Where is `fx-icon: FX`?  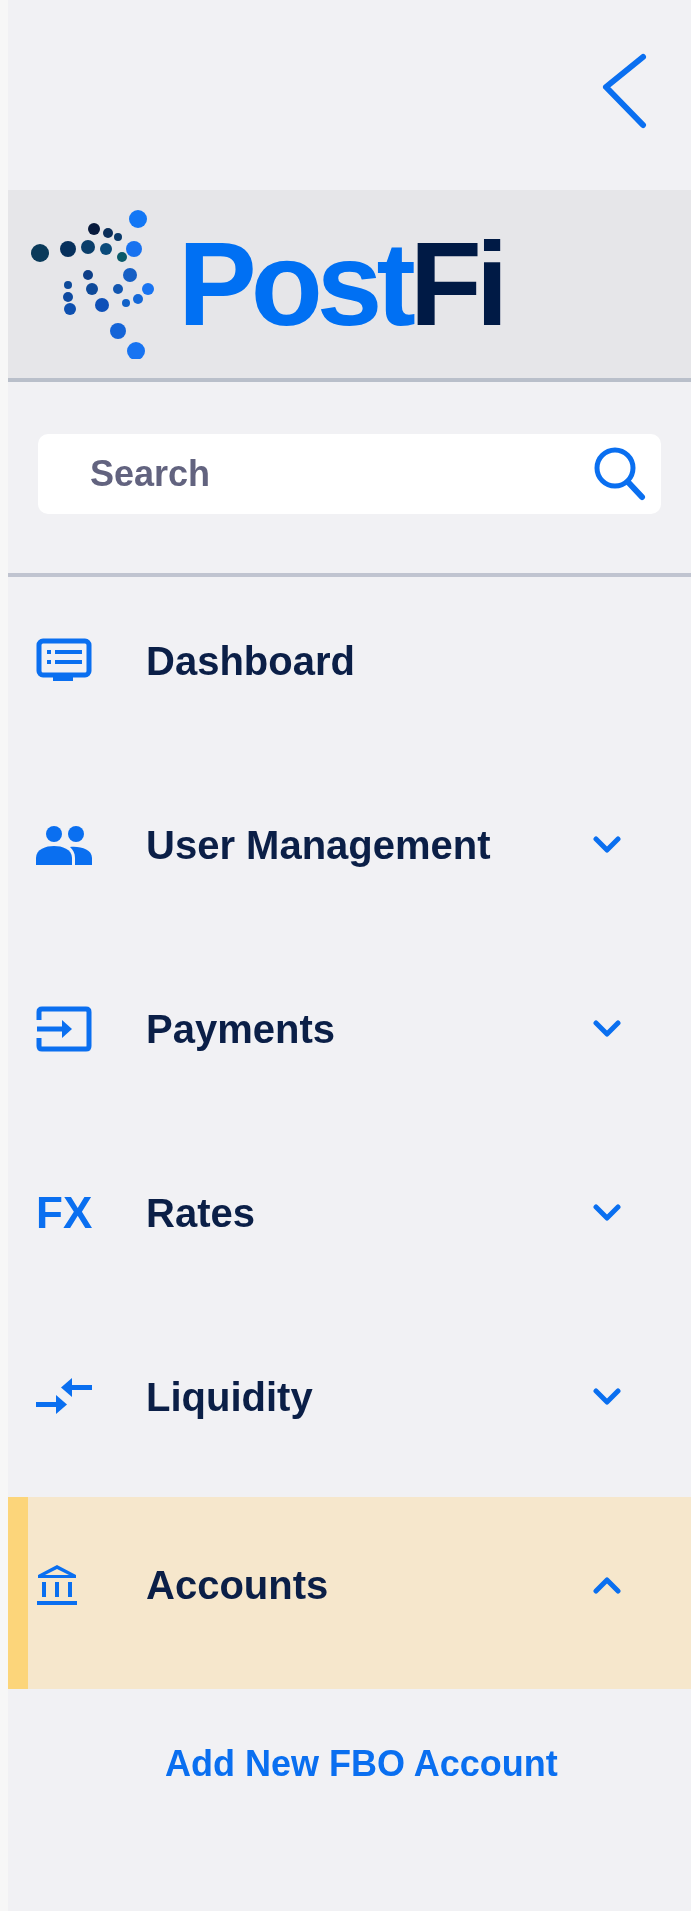 fx-icon: FX is located at coordinates (64, 1213).